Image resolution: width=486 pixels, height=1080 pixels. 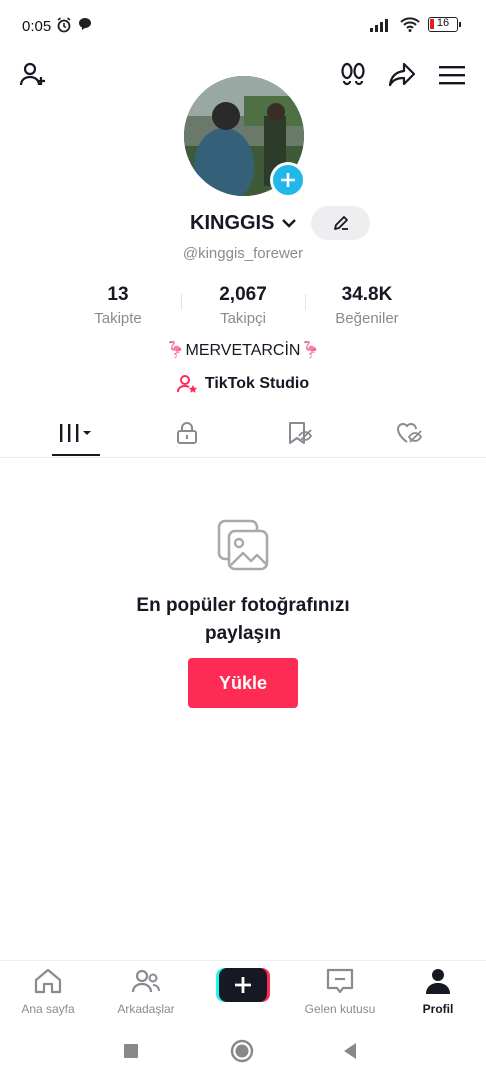 What do you see at coordinates (145, 981) in the screenshot?
I see `friends-icon` at bounding box center [145, 981].